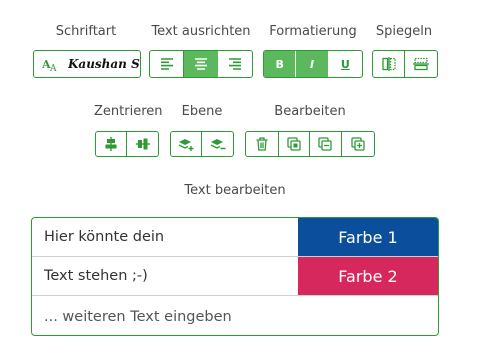 The height and width of the screenshot is (364, 480). What do you see at coordinates (235, 237) in the screenshot?
I see `text-line-row: Hier könnte dein Farbe 1` at bounding box center [235, 237].